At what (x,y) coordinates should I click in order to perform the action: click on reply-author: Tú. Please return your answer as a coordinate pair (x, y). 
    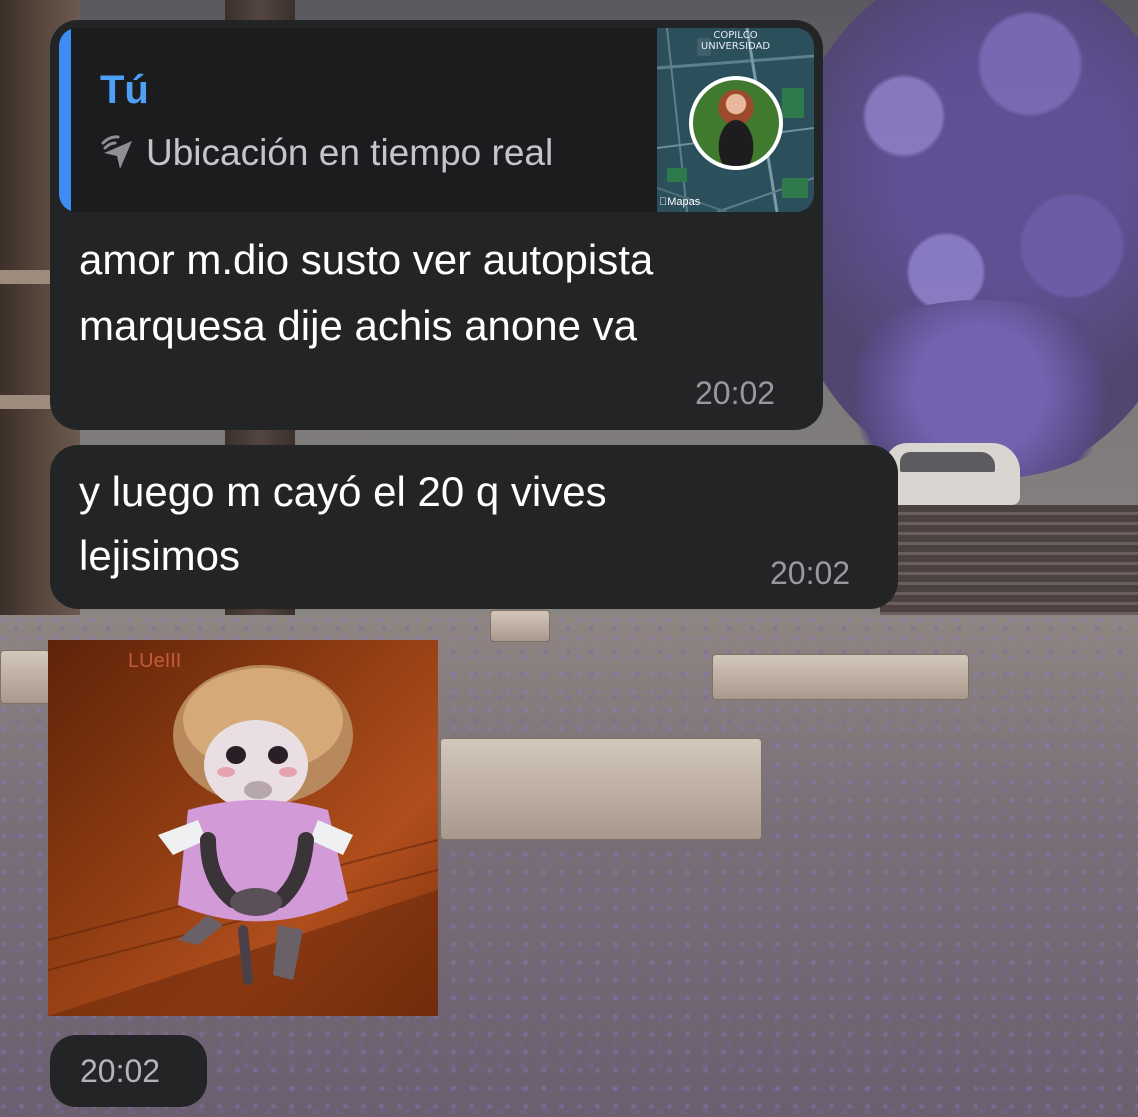
    Looking at the image, I should click on (124, 90).